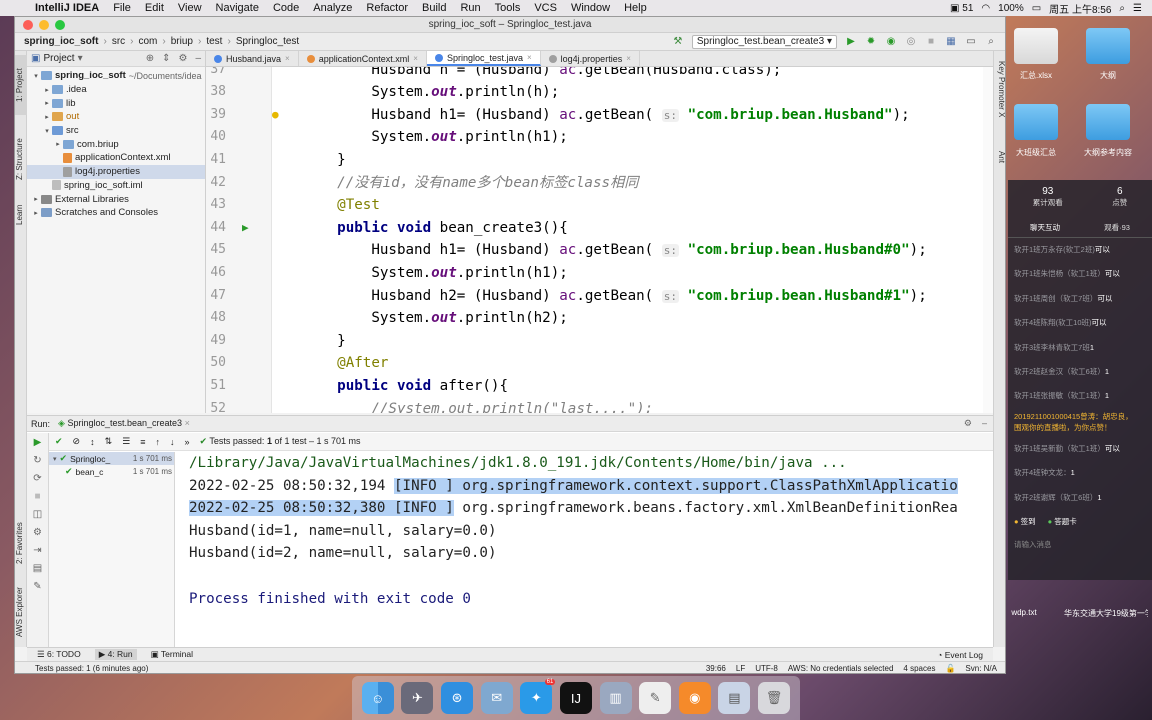 The width and height of the screenshot is (1152, 720). What do you see at coordinates (37, 568) in the screenshot?
I see `layout-icon: ▤` at bounding box center [37, 568].